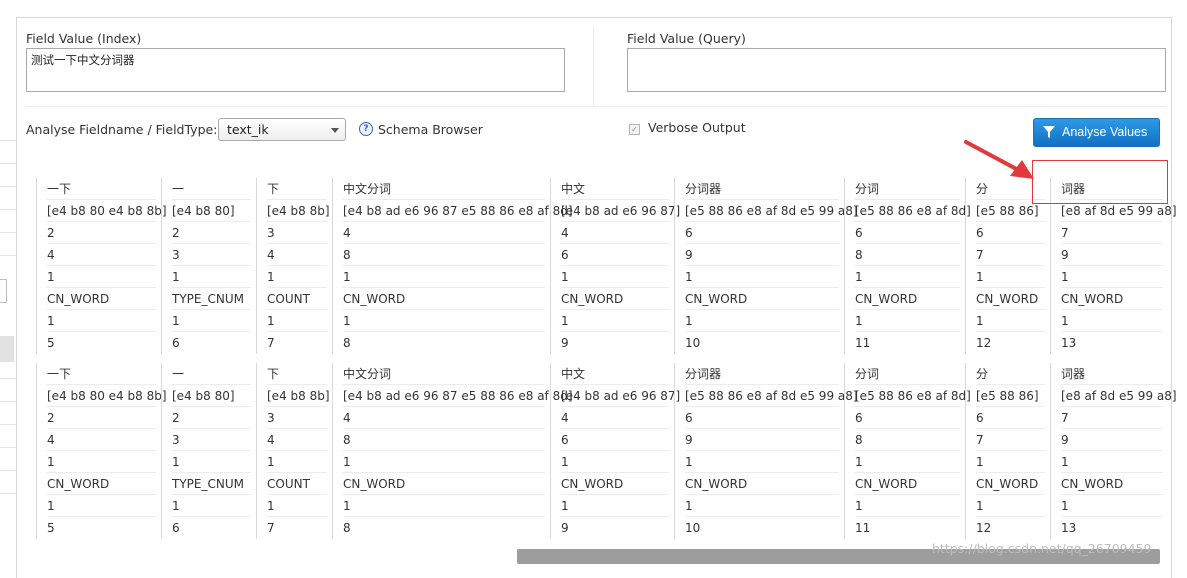 The width and height of the screenshot is (1187, 578). What do you see at coordinates (1010, 396) in the screenshot?
I see `token-cell: [e5 88 86]` at bounding box center [1010, 396].